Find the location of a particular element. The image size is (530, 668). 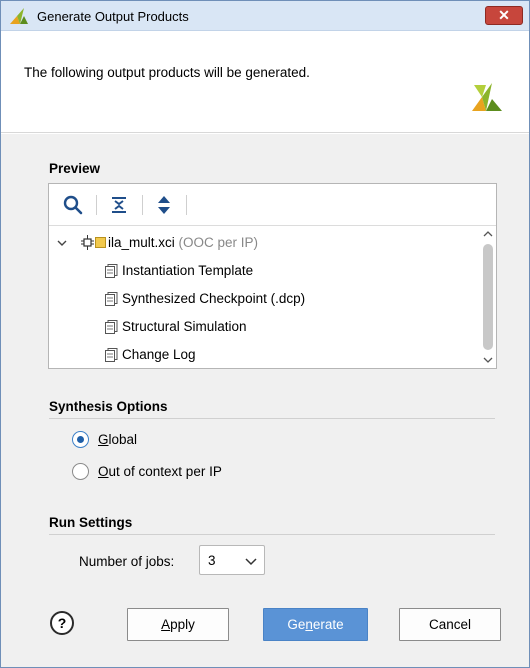

window-title: Generate Output Products is located at coordinates (113, 16).